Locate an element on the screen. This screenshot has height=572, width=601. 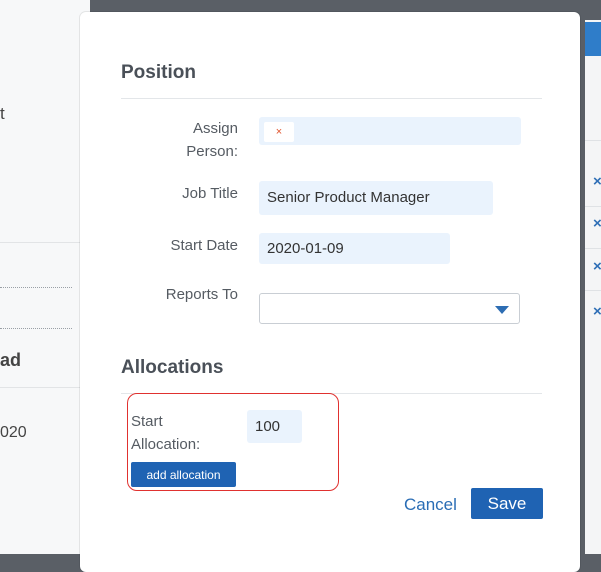
assign-person-label: Assign Person: is located at coordinates (212, 140).